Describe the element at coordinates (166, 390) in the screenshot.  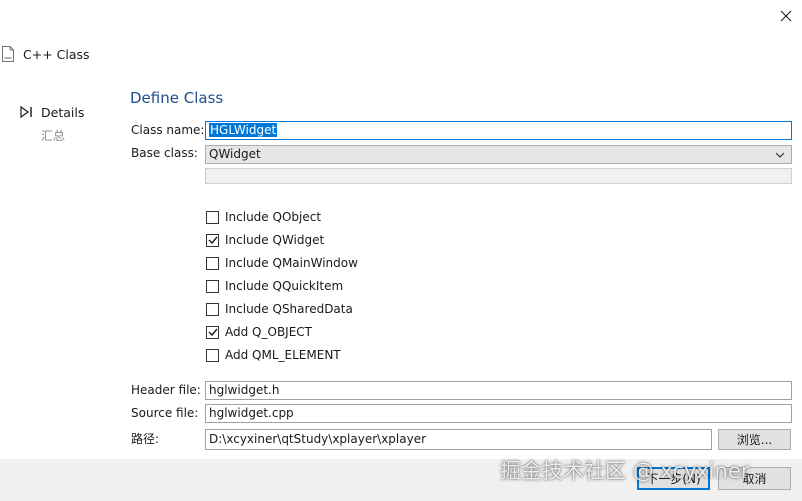
I see `header-file-label: Header file:` at that location.